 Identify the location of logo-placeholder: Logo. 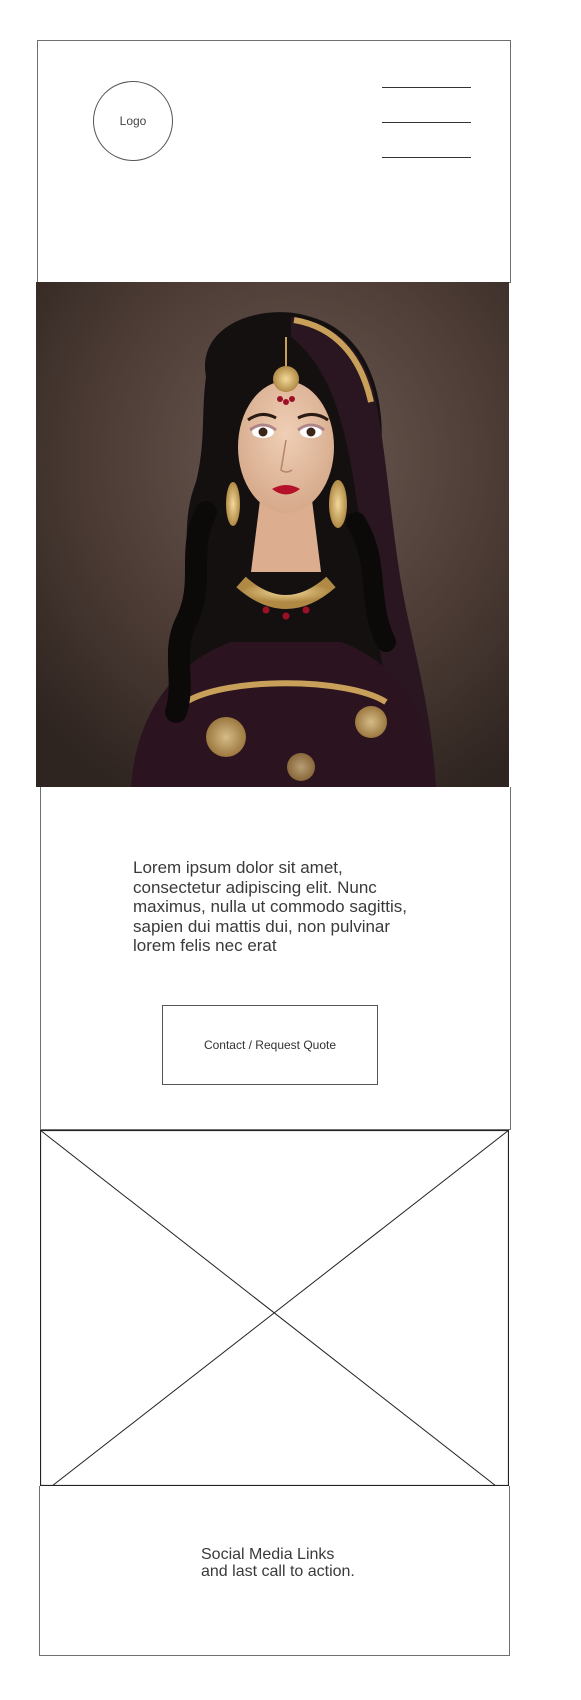
(133, 121).